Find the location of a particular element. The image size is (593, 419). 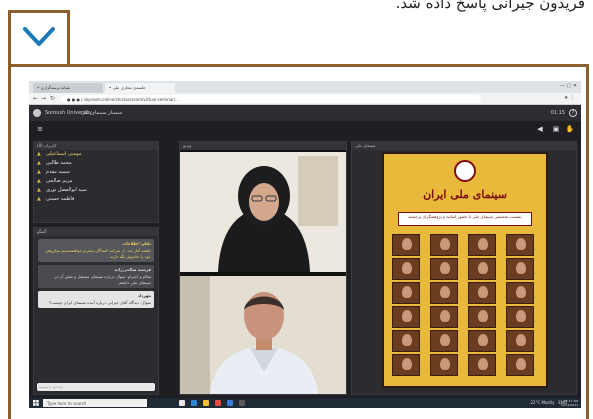

speaker-icon: ◀ is located at coordinates (540, 129).